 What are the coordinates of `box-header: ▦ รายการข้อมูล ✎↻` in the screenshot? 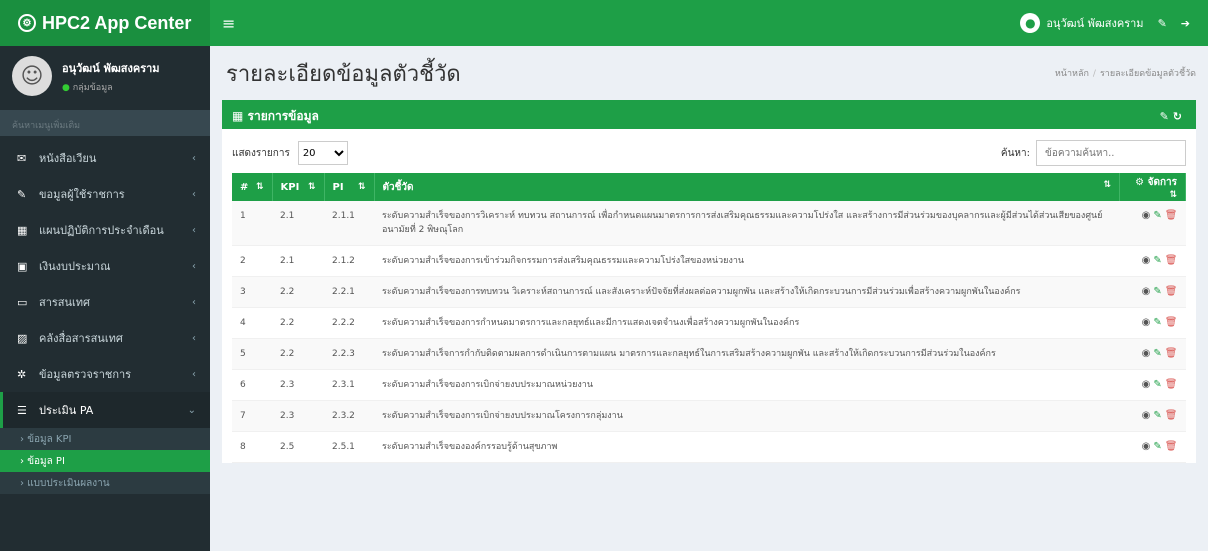 It's located at (709, 116).